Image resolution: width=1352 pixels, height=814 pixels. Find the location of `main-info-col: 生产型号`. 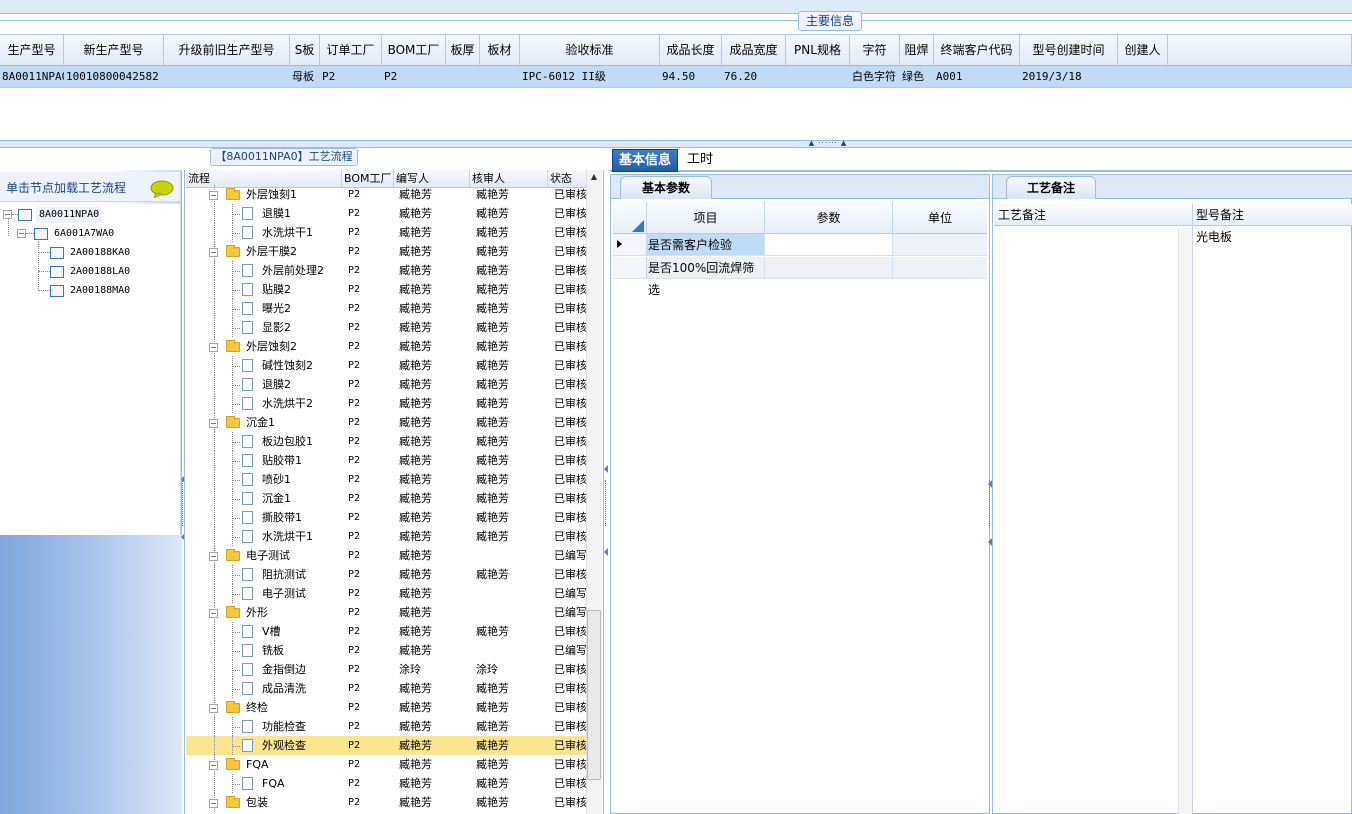

main-info-col: 生产型号 is located at coordinates (32, 50).